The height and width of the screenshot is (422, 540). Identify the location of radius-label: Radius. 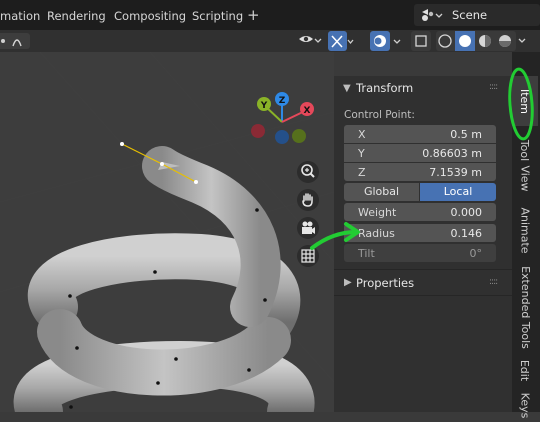
(376, 233).